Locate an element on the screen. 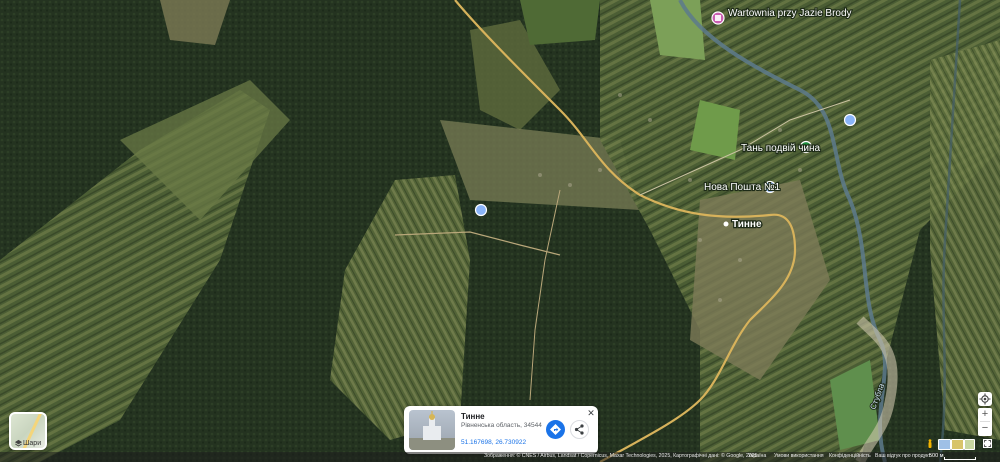 The height and width of the screenshot is (462, 1000). poi-marker-church-right is located at coordinates (850, 120).